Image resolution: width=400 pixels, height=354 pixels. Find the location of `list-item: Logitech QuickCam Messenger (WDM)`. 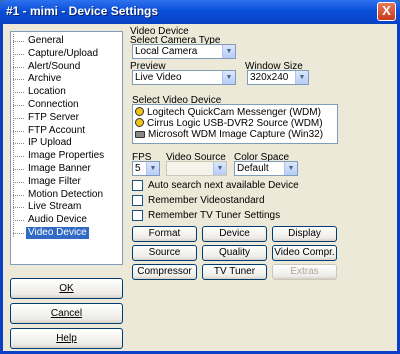

list-item: Logitech QuickCam Messenger (WDM) is located at coordinates (228, 112).